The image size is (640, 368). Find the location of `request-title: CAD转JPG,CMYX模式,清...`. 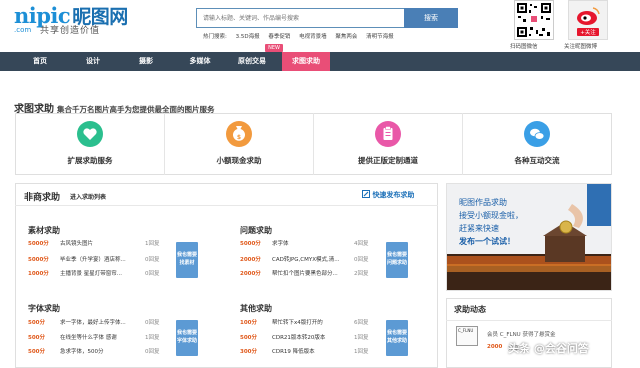

request-title: CAD转JPG,CMYX模式,清... is located at coordinates (306, 260).